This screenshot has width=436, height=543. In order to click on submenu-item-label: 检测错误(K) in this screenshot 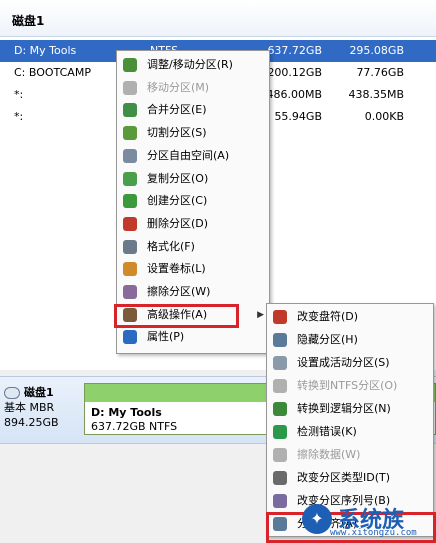, I will do `click(327, 431)`.